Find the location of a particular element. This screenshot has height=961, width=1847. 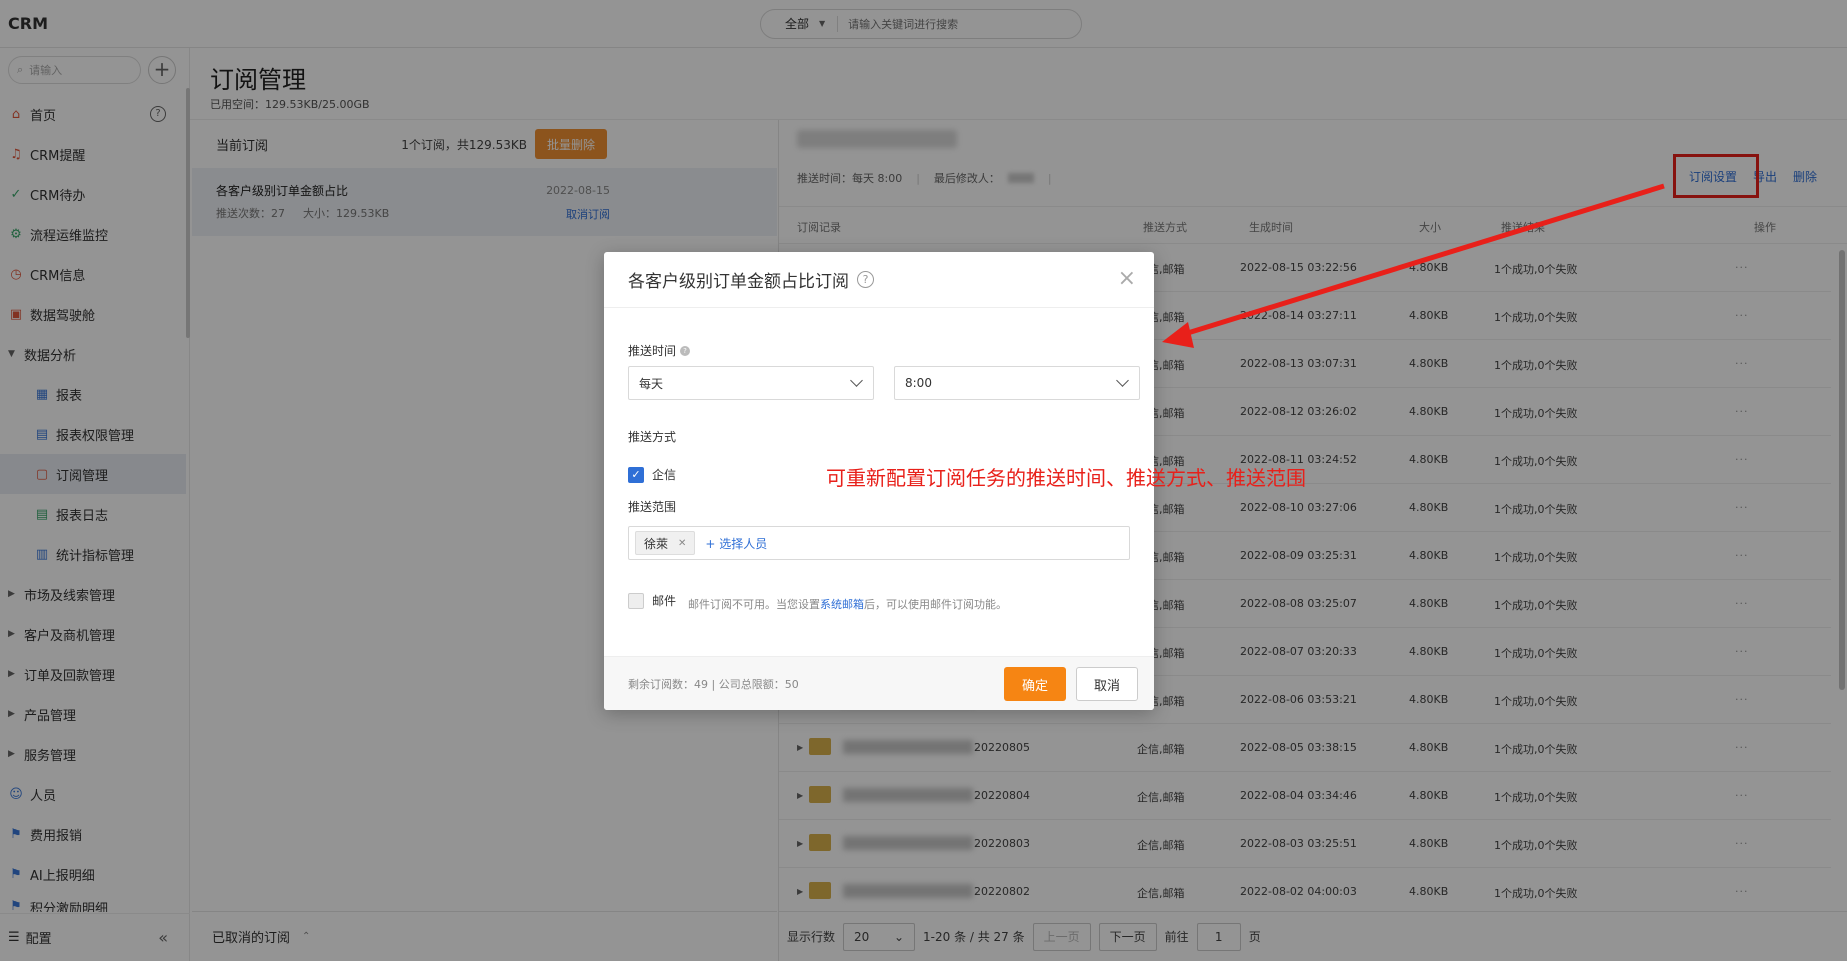

push-scope-field: 徐萊 ✕ + 选择人员 is located at coordinates (879, 543).